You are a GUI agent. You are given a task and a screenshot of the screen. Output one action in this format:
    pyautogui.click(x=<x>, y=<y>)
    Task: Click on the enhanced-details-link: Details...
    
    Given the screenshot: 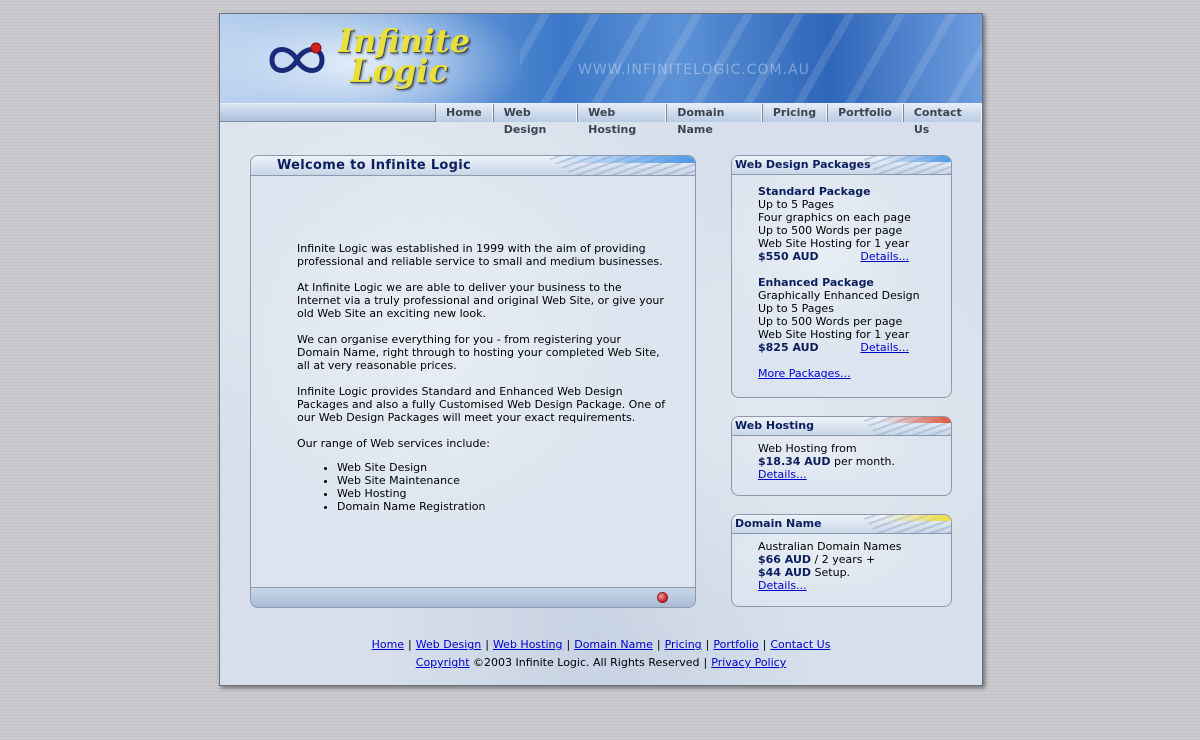 What is the action you would take?
    pyautogui.click(x=884, y=347)
    